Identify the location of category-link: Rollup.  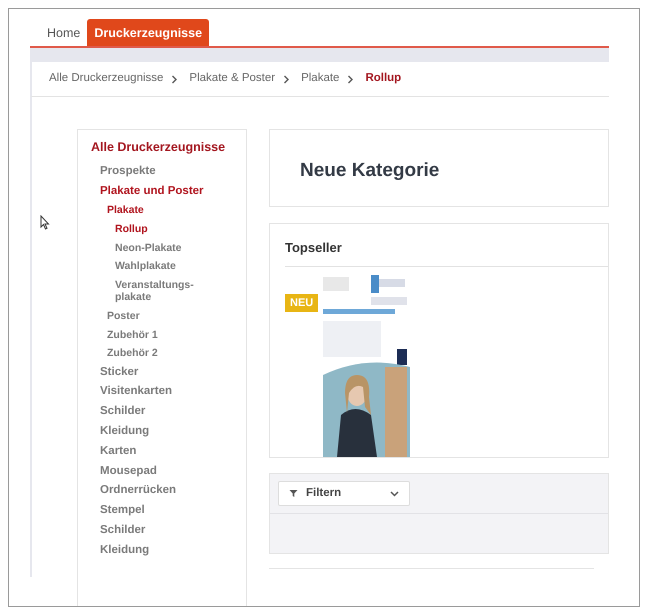
(156, 229).